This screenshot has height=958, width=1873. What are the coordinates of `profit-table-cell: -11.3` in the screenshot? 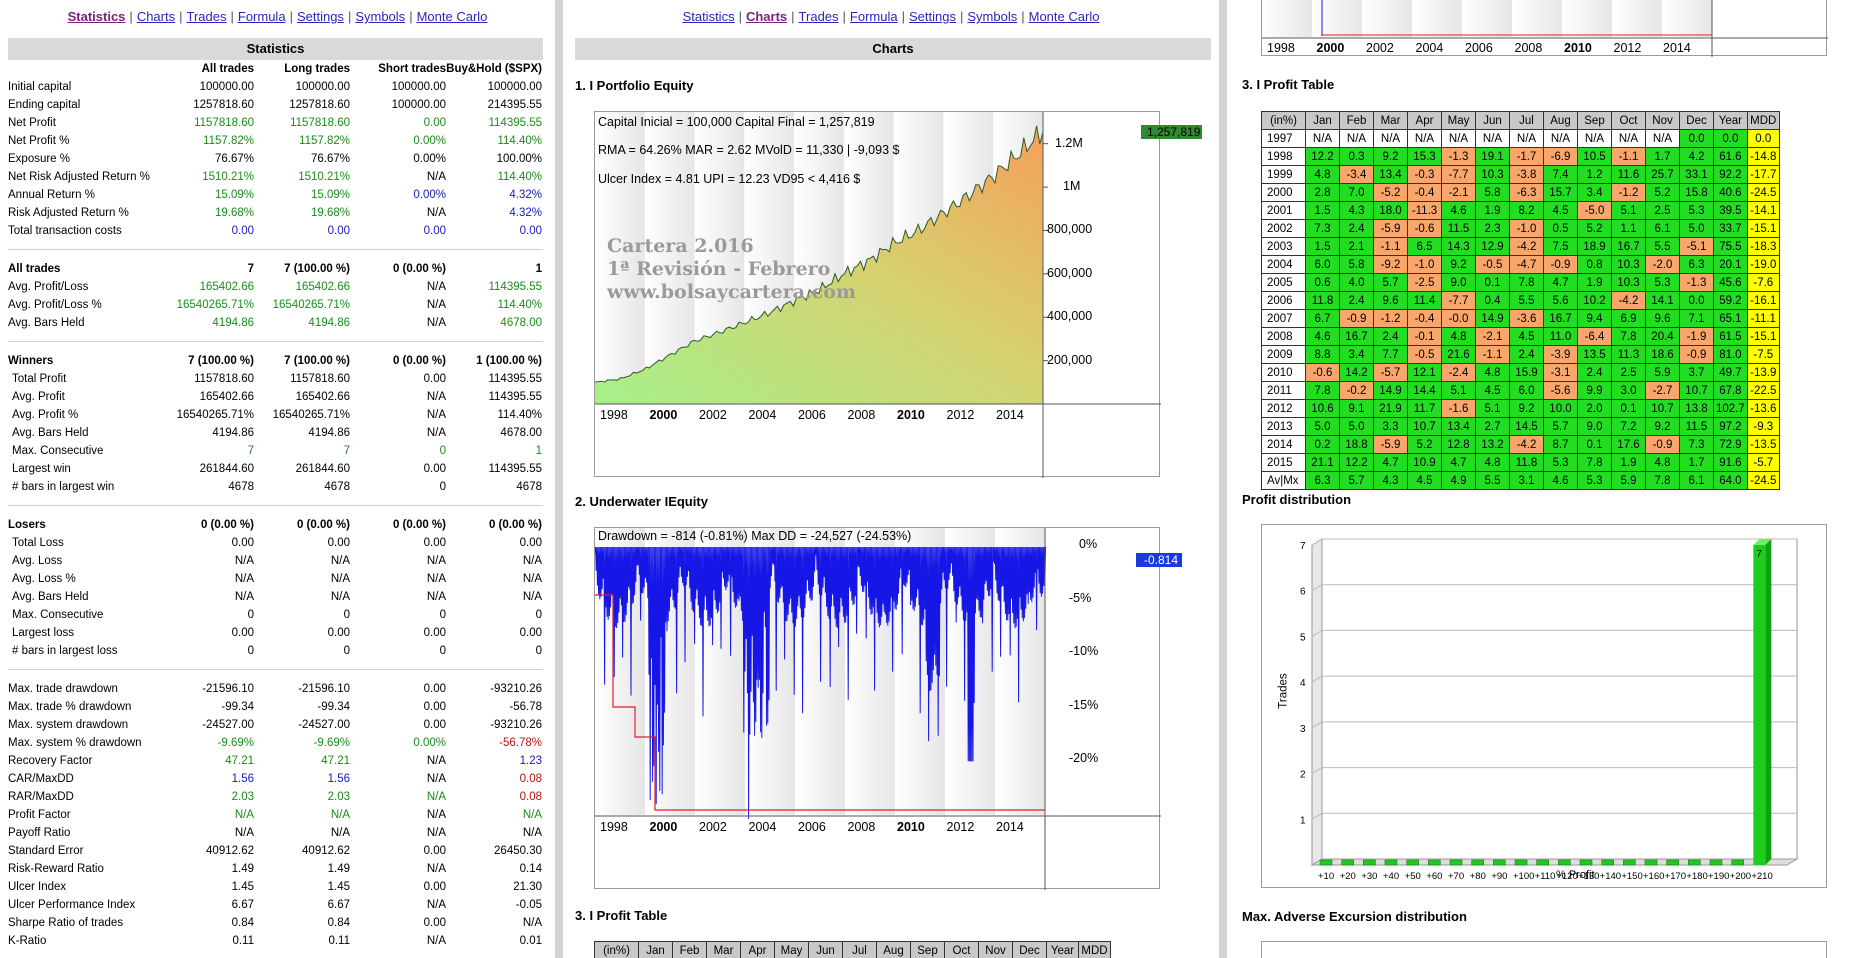 It's located at (1424, 210).